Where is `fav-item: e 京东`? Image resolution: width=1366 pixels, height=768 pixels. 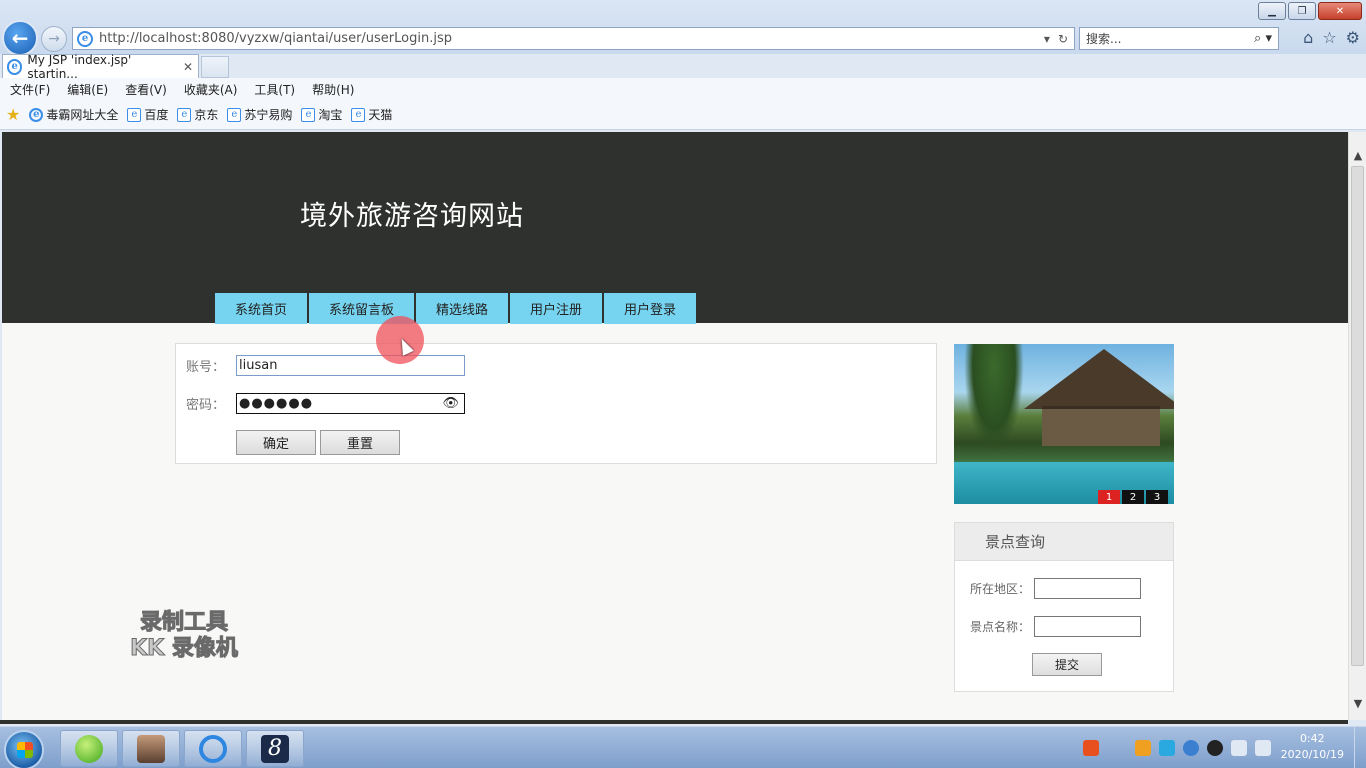
fav-item: e 京东 is located at coordinates (197, 114).